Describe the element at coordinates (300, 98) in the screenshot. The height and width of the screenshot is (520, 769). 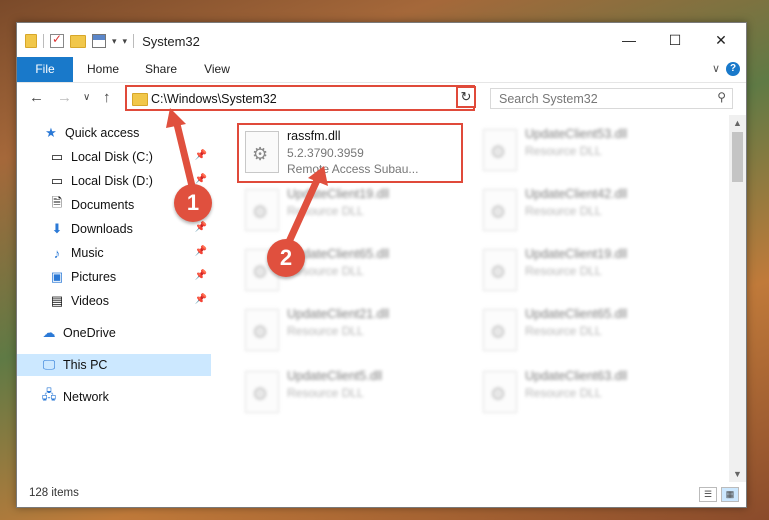
I see `address-bar: C:\Windows\System32 ∨` at that location.